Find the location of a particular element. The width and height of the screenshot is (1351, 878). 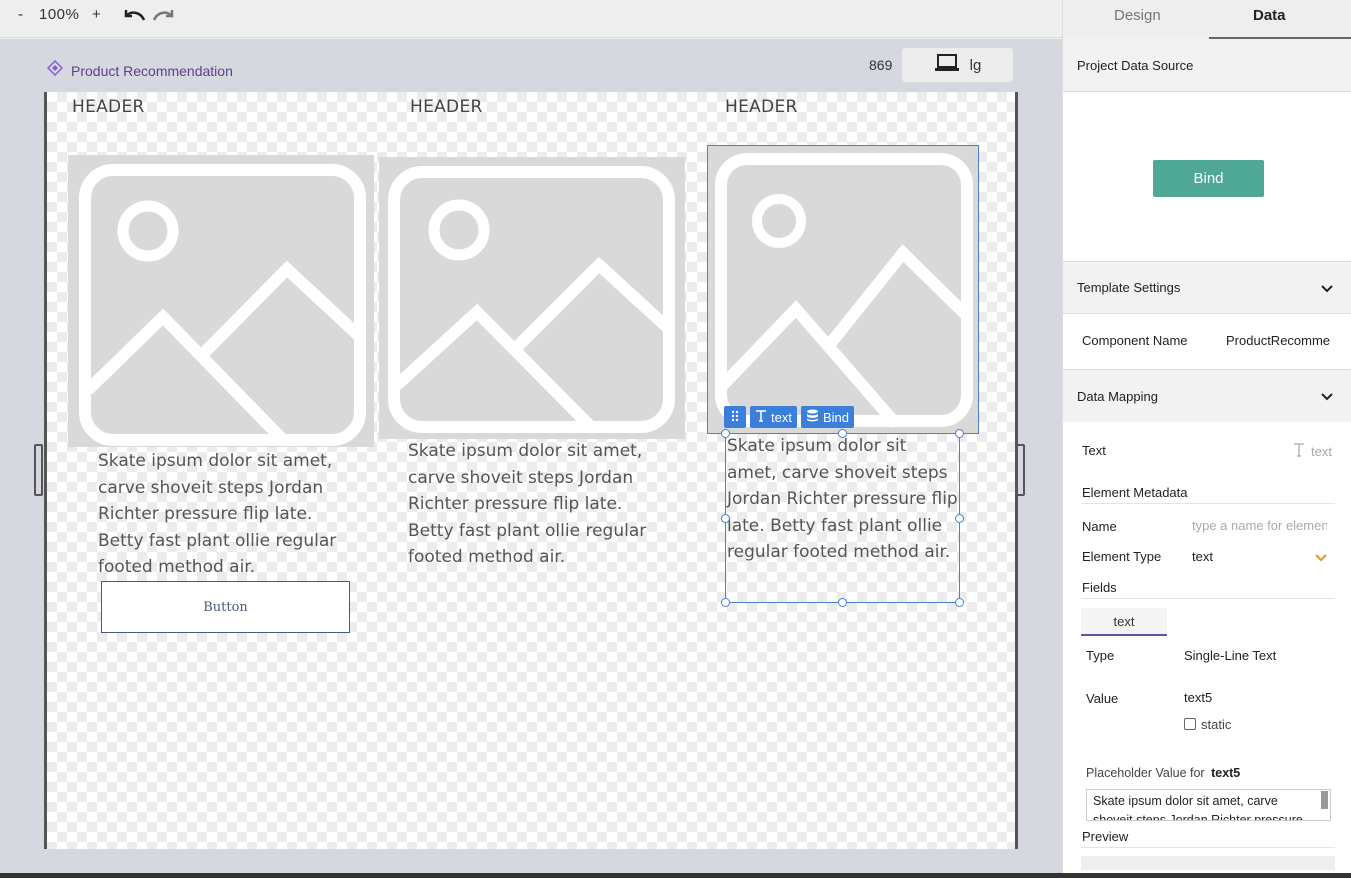

text-type-button: text is located at coordinates (773, 417).